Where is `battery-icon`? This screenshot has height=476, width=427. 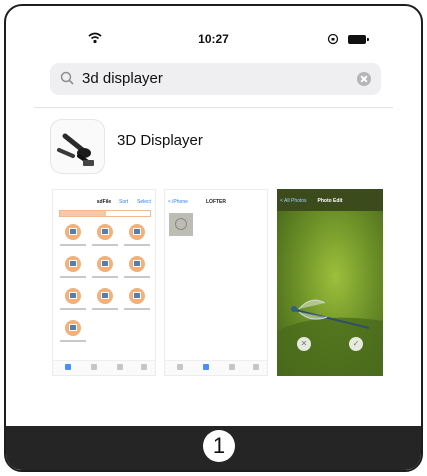
battery-icon is located at coordinates (358, 39).